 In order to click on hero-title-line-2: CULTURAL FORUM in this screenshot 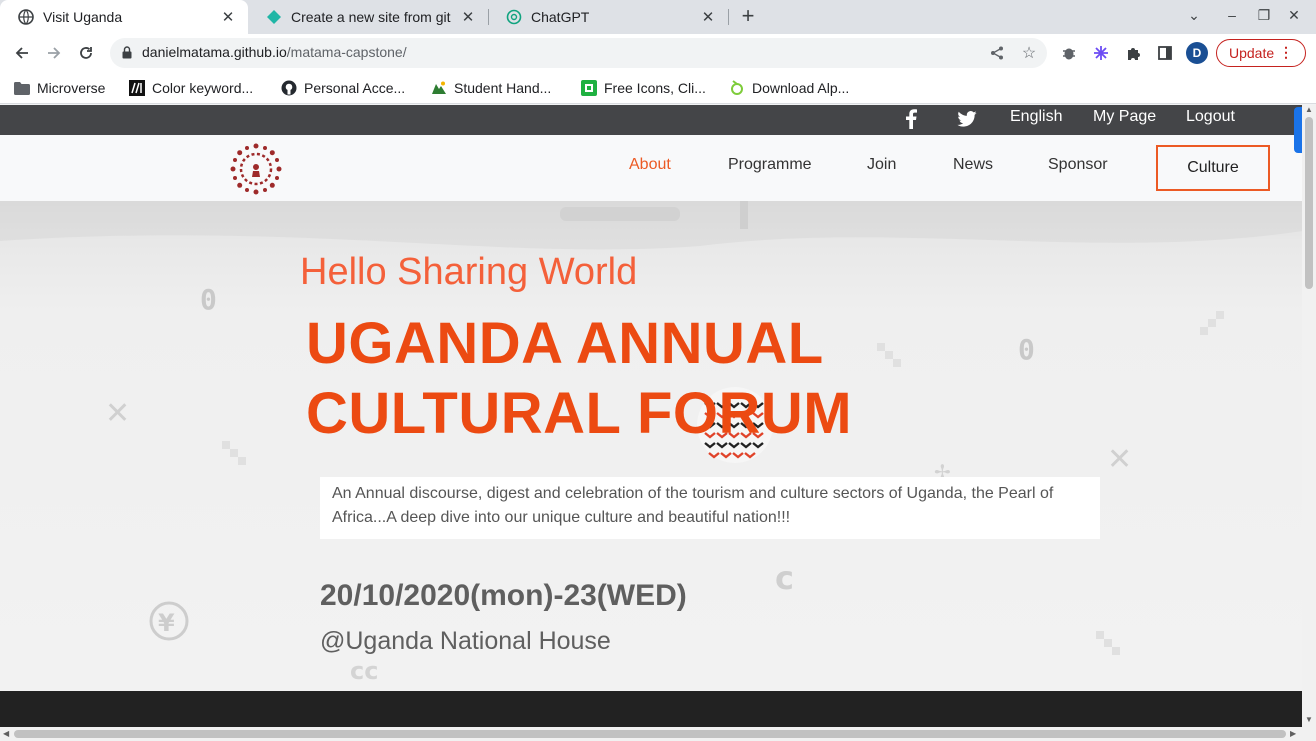, I will do `click(579, 413)`.